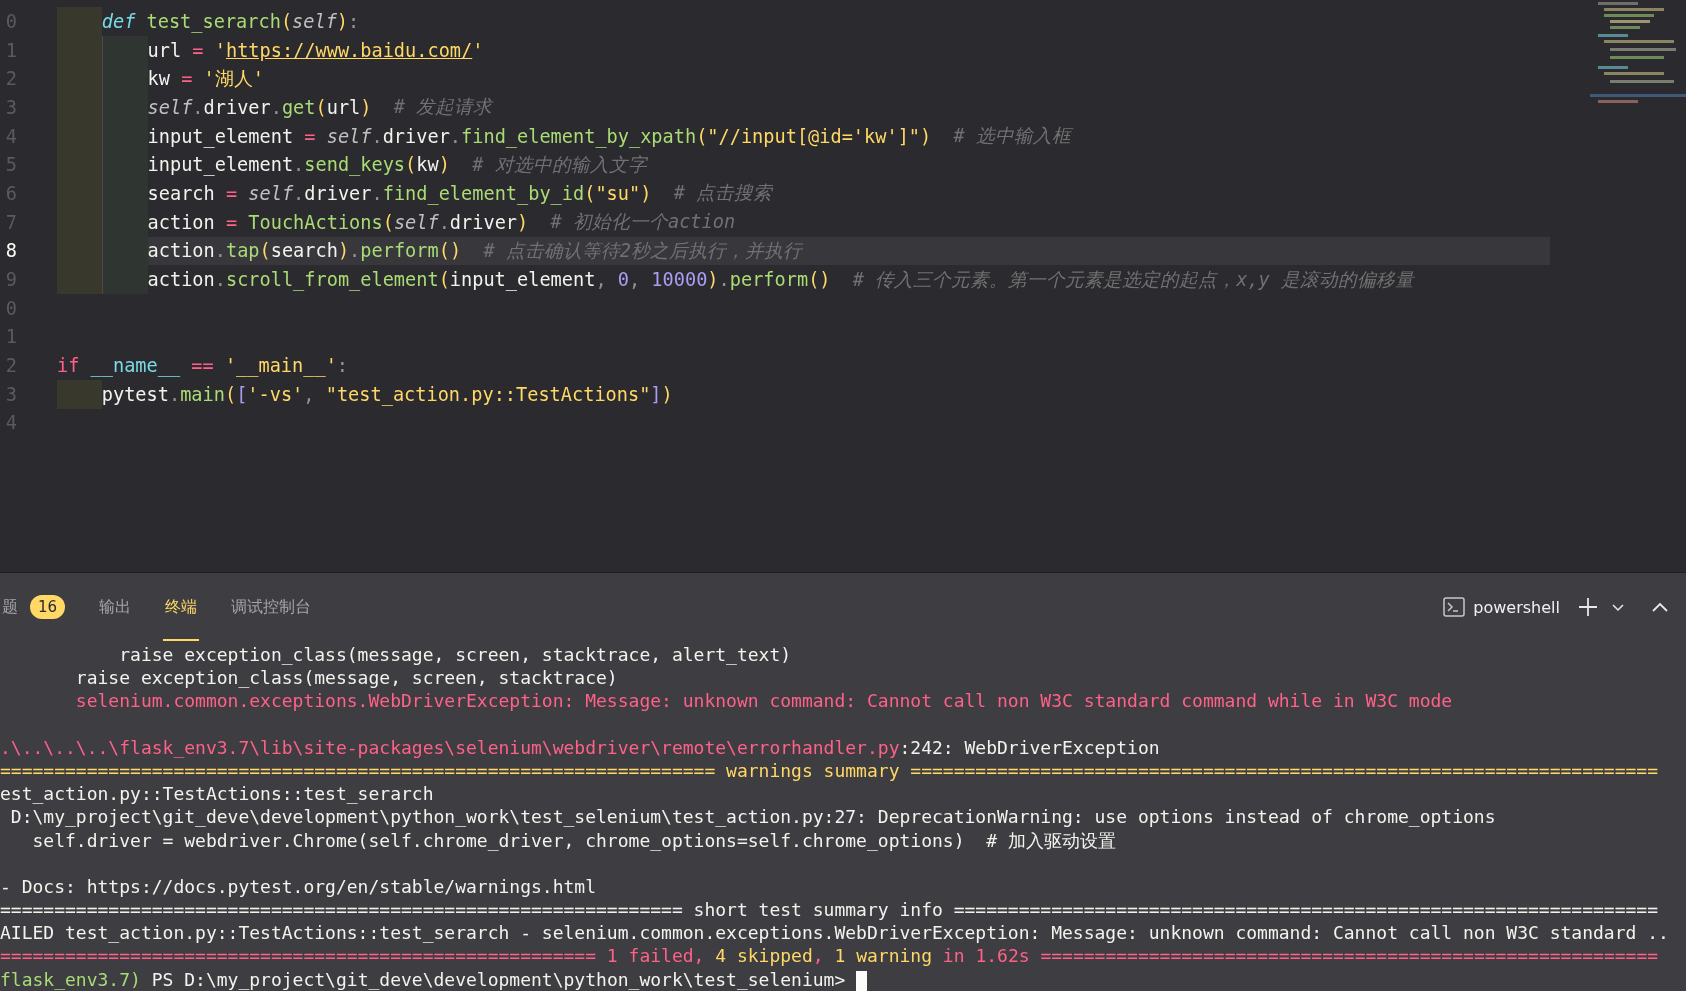 The width and height of the screenshot is (1686, 991). I want to click on terminal-line: =============================================================== short test summary info =================================================================, so click(829, 910).